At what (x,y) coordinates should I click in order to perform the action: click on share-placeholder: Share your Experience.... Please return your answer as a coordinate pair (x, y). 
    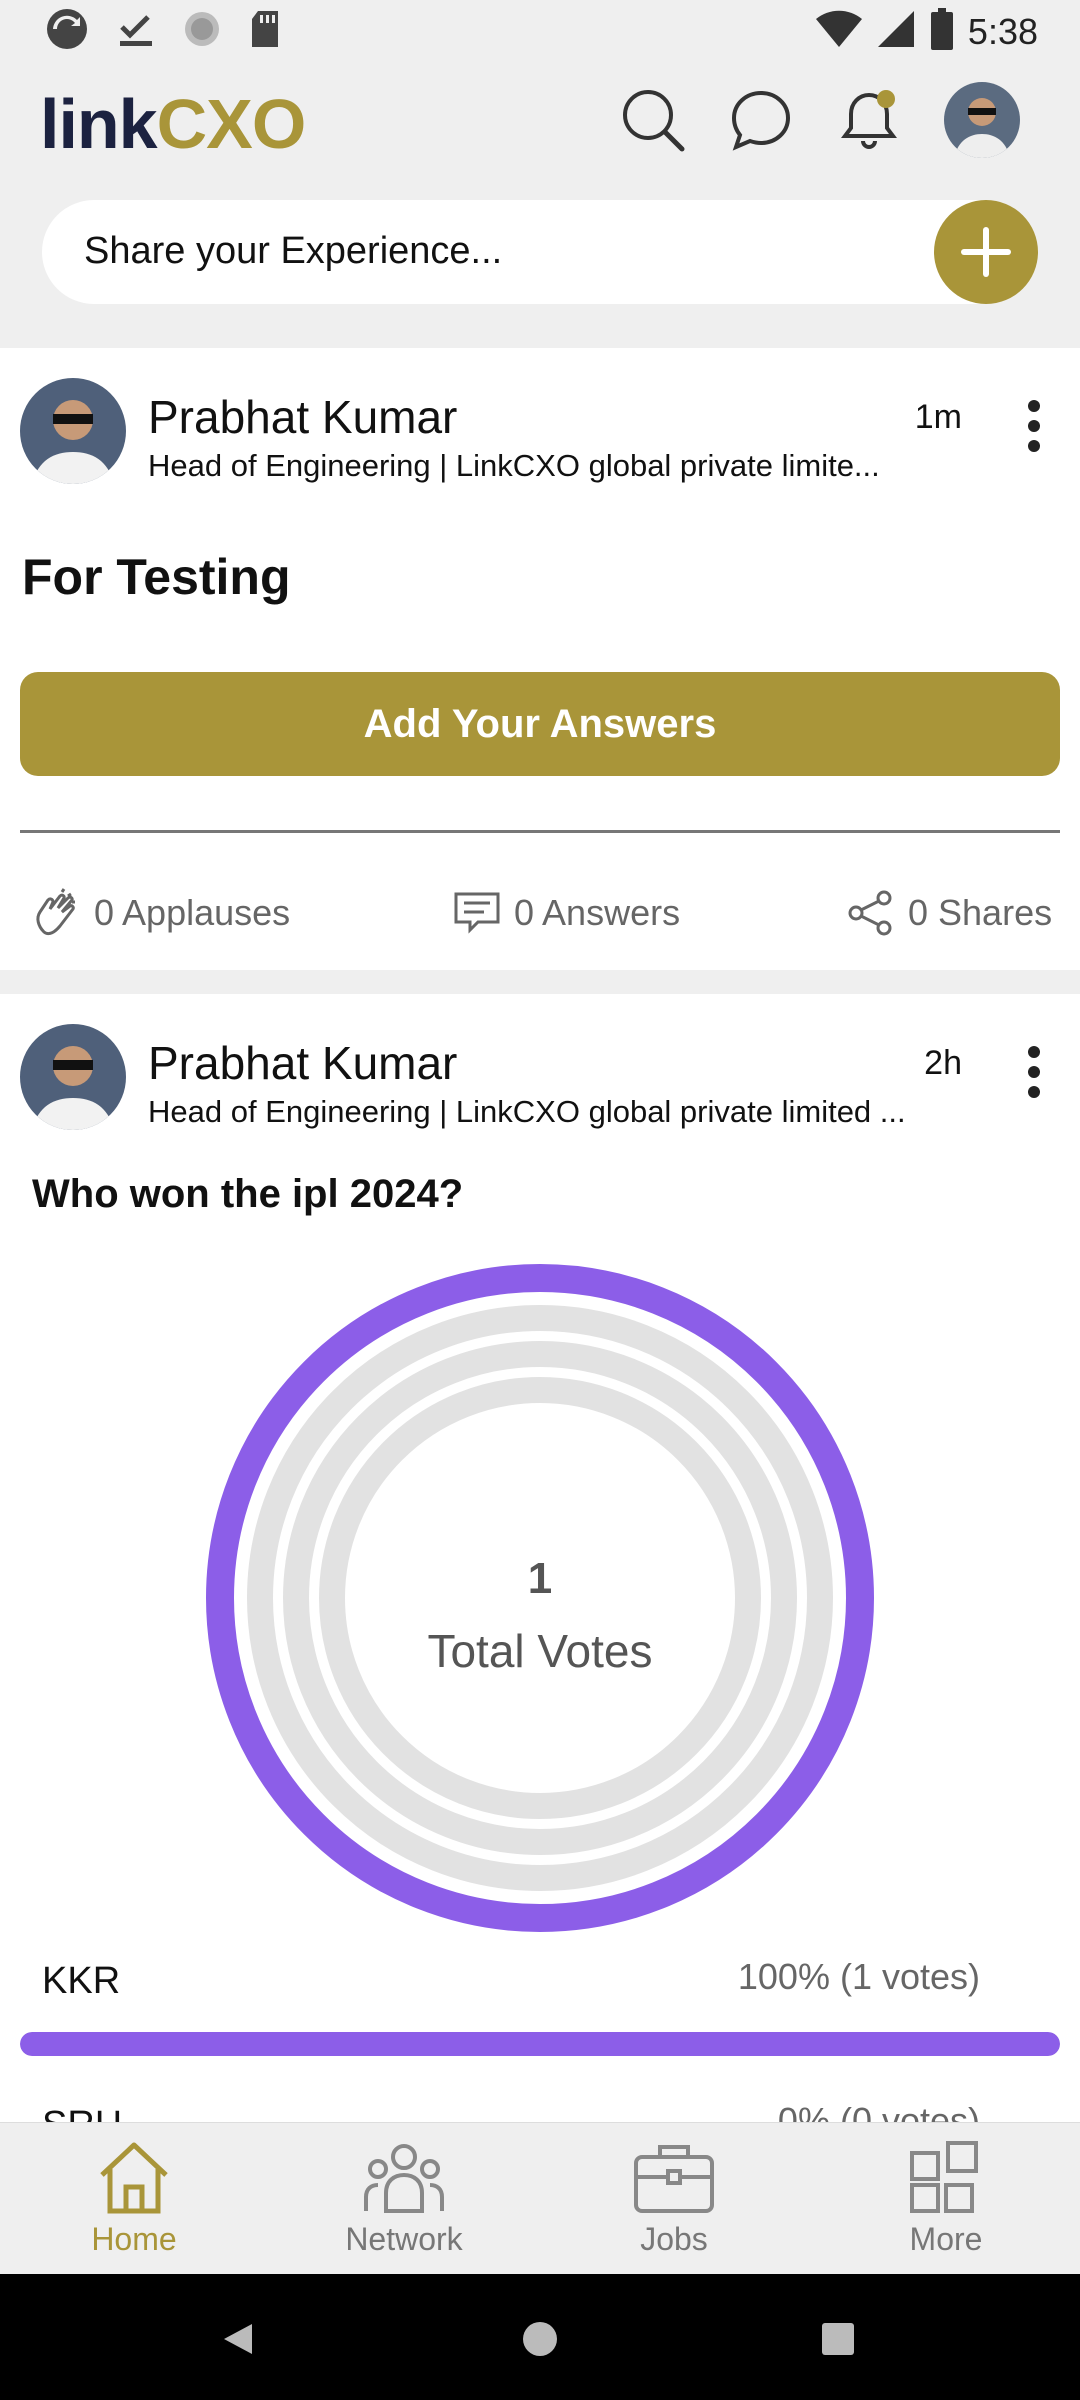
    Looking at the image, I should click on (293, 251).